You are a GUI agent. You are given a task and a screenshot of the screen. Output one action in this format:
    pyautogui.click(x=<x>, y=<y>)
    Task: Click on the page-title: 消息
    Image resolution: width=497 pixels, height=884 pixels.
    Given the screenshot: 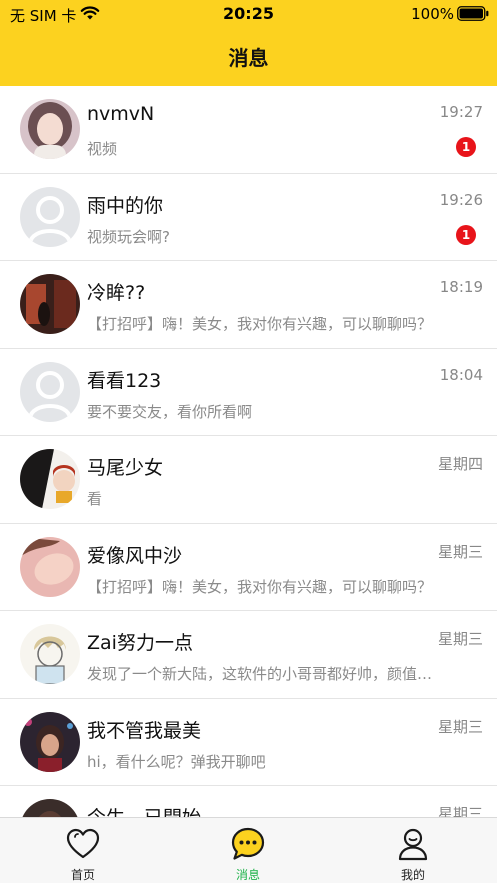 What is the action you would take?
    pyautogui.click(x=248, y=58)
    